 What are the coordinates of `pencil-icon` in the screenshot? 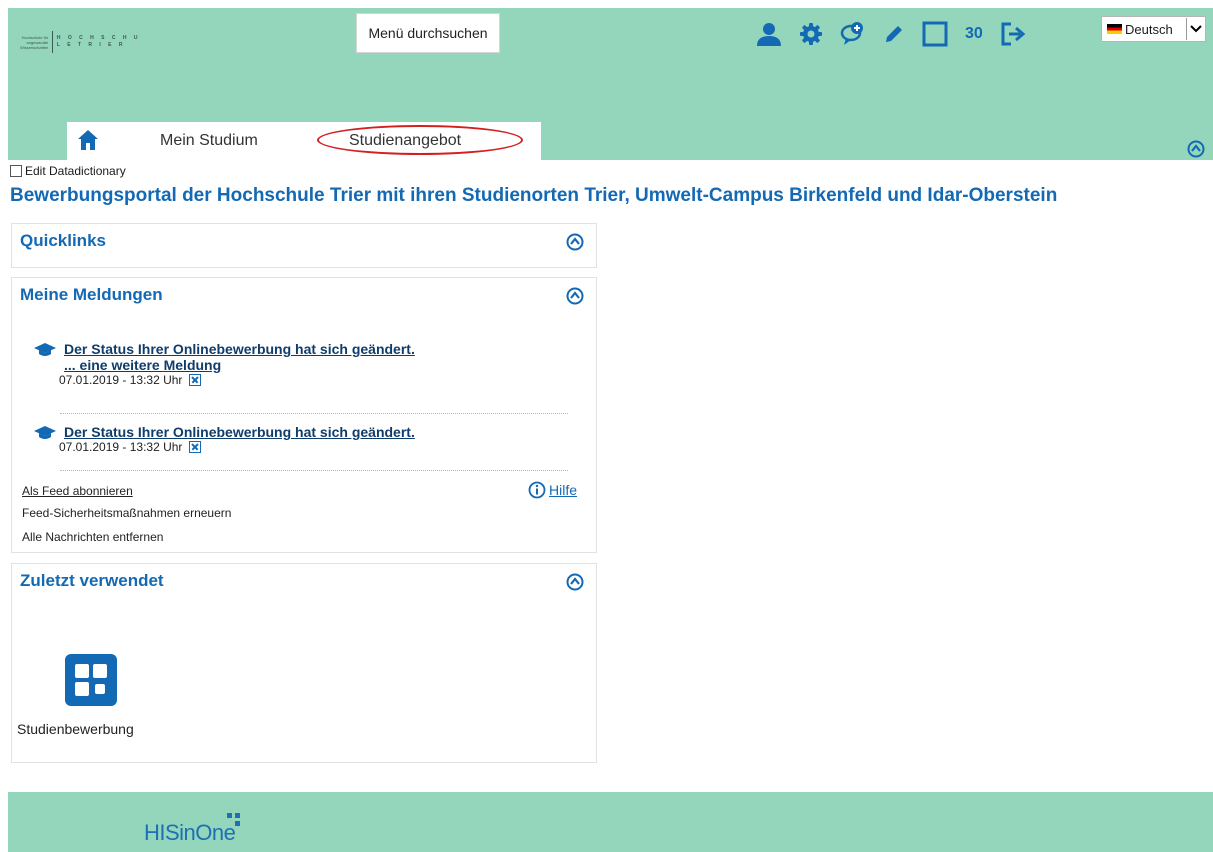 It's located at (894, 34).